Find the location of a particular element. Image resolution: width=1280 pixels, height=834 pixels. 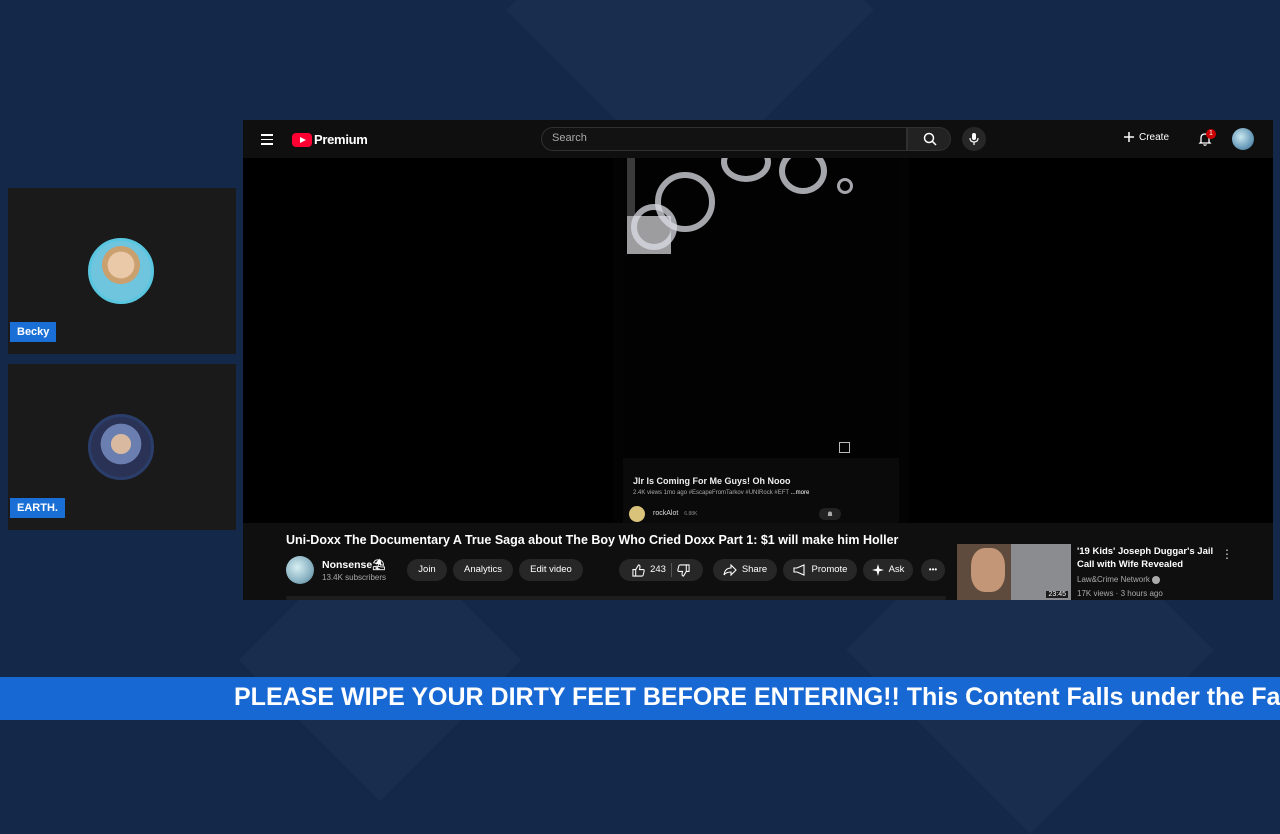

verified-icon is located at coordinates (1156, 579).